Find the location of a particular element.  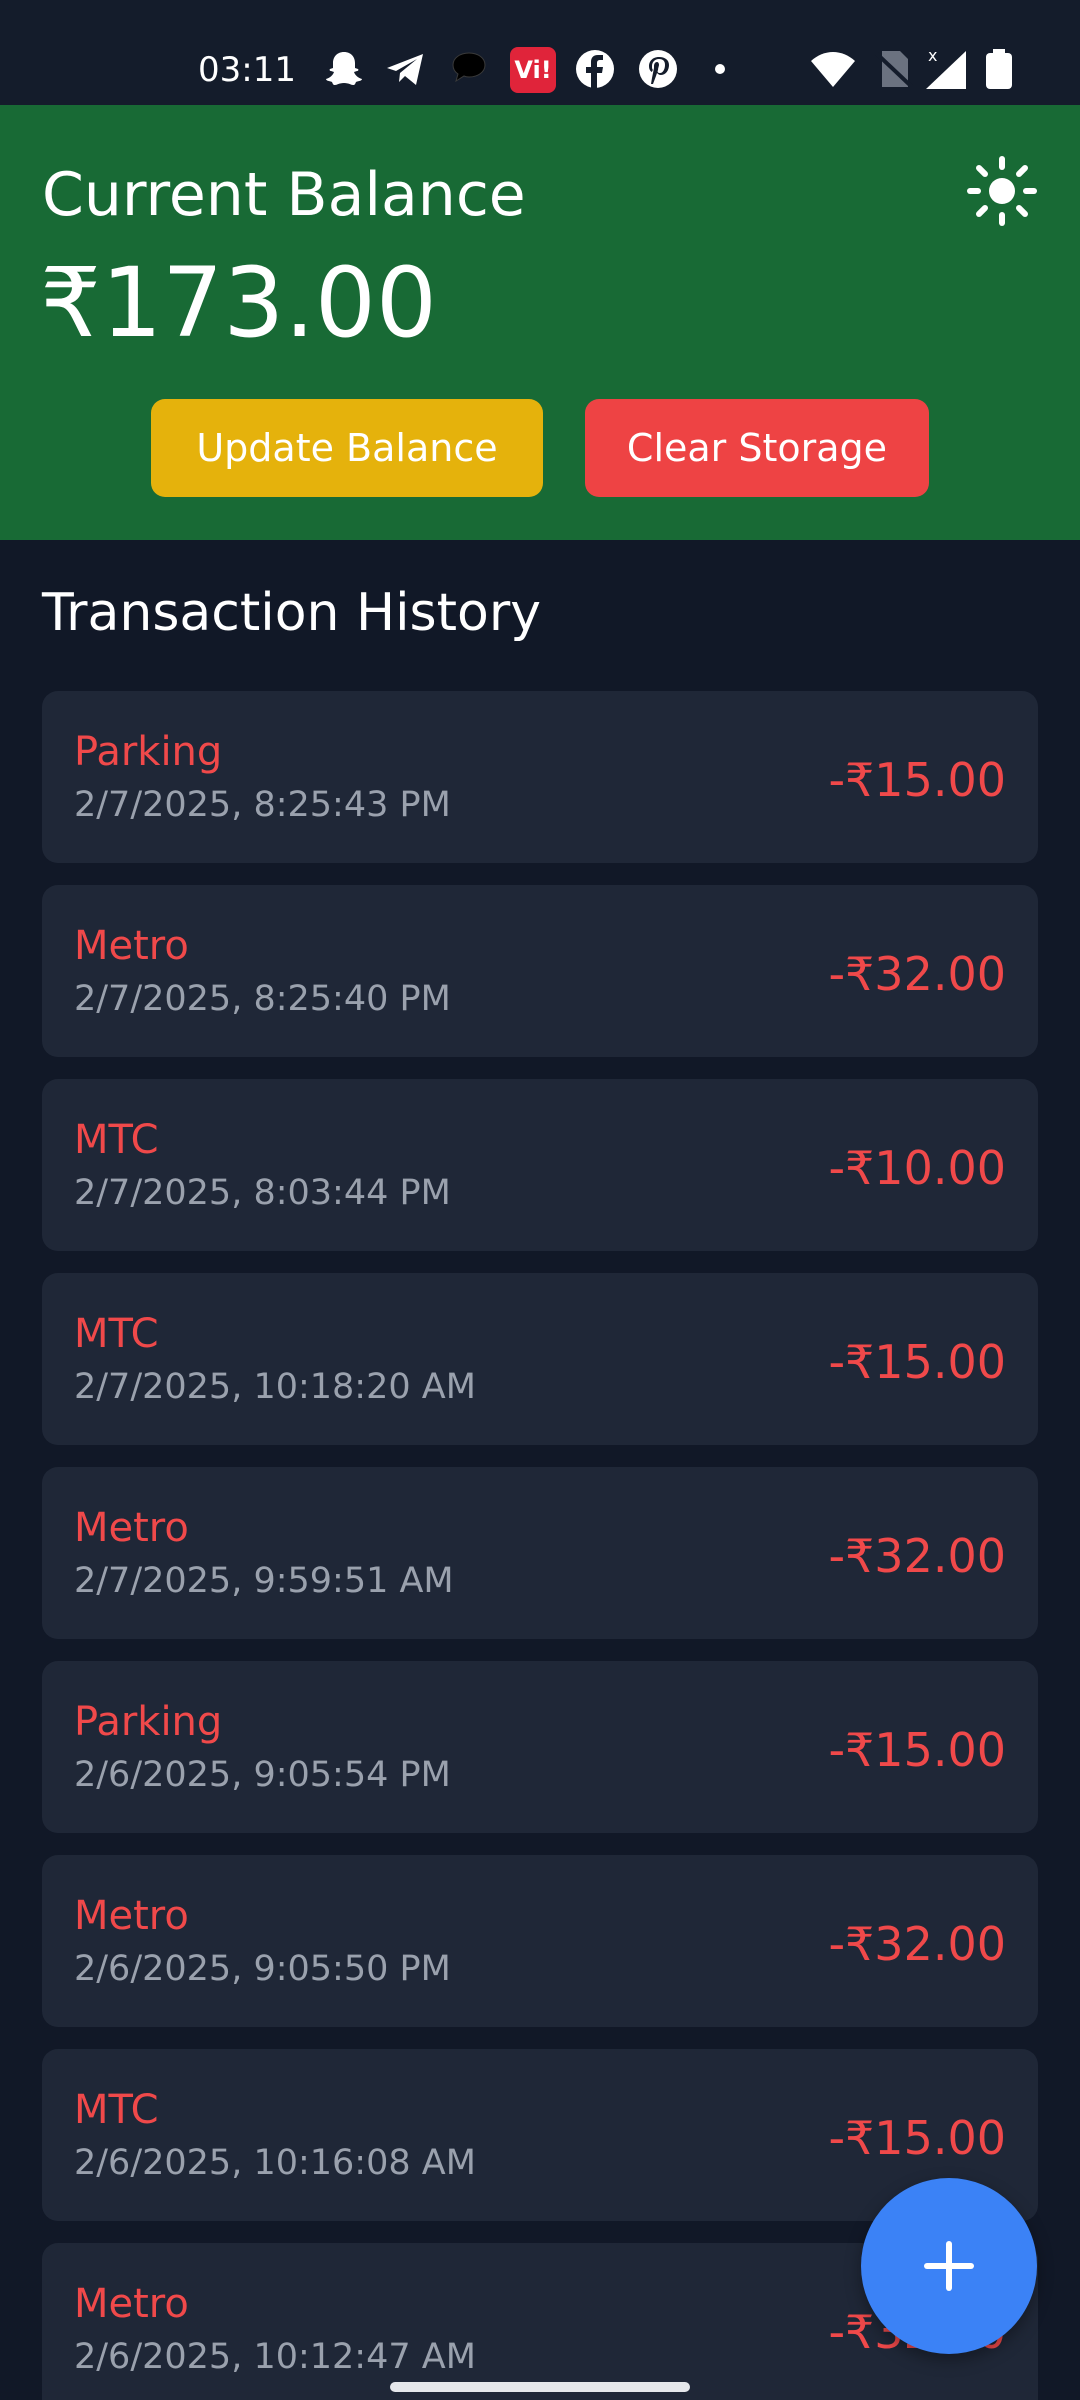

transaction-date: 2/6/2025, 9:05:50 PM is located at coordinates (262, 1969).